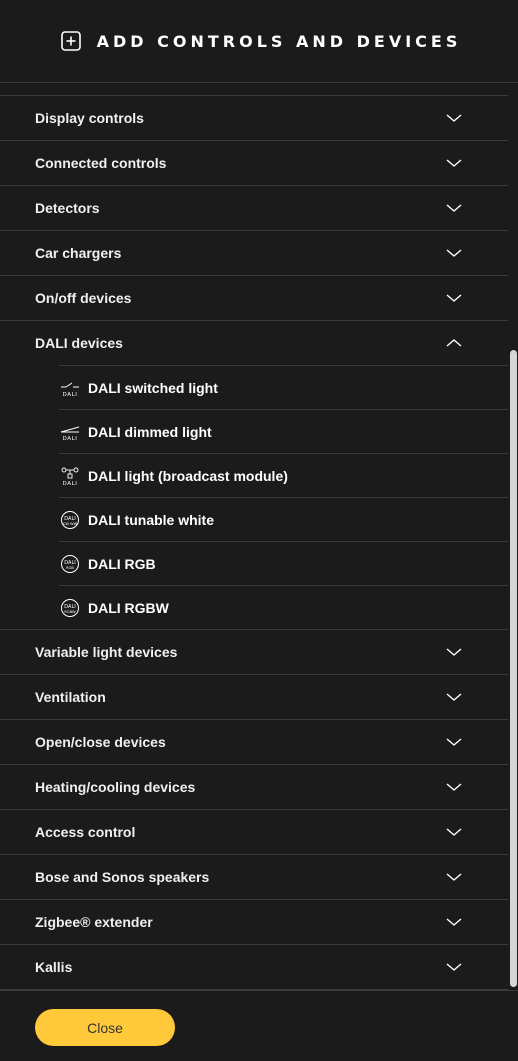 The width and height of the screenshot is (518, 1061). Describe the element at coordinates (122, 877) in the screenshot. I see `category-label: Bose and Sonos speakers` at that location.